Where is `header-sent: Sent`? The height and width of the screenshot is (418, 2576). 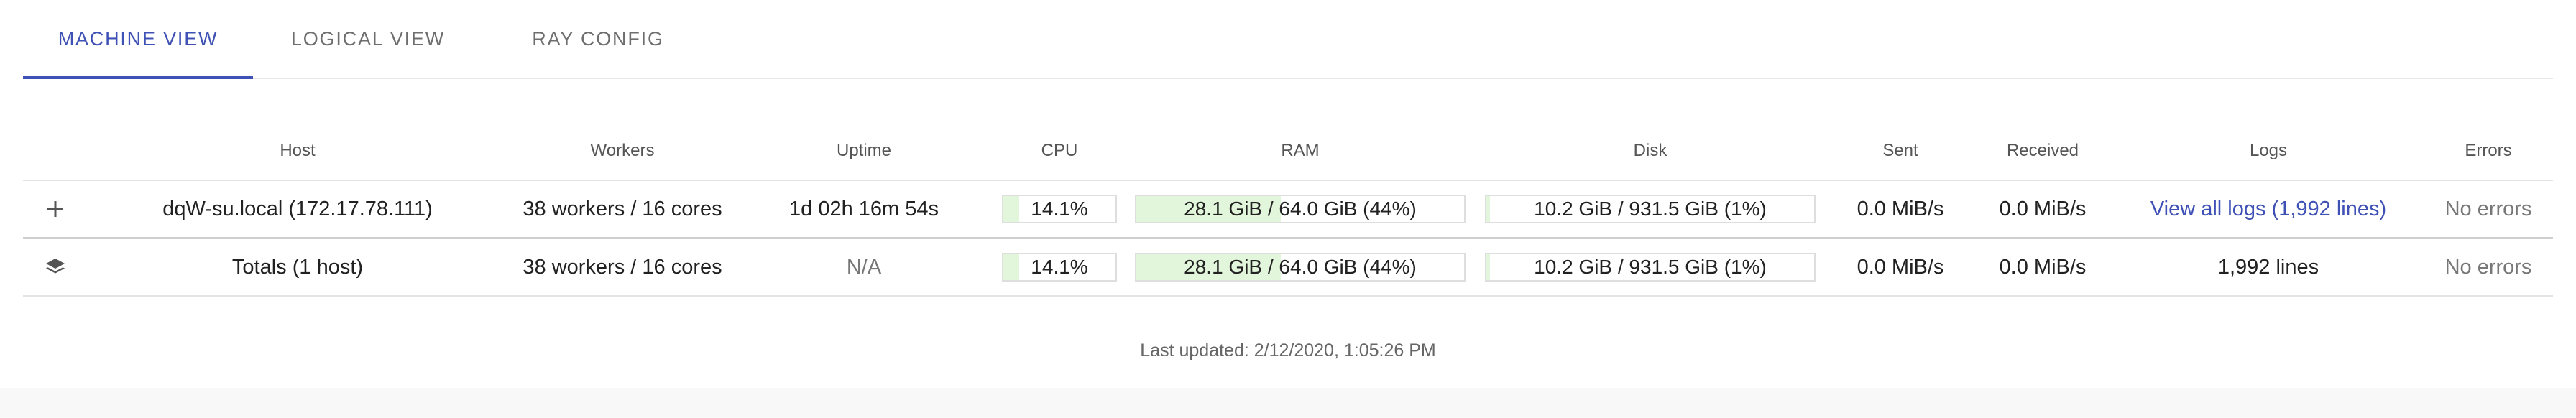 header-sent: Sent is located at coordinates (1900, 150).